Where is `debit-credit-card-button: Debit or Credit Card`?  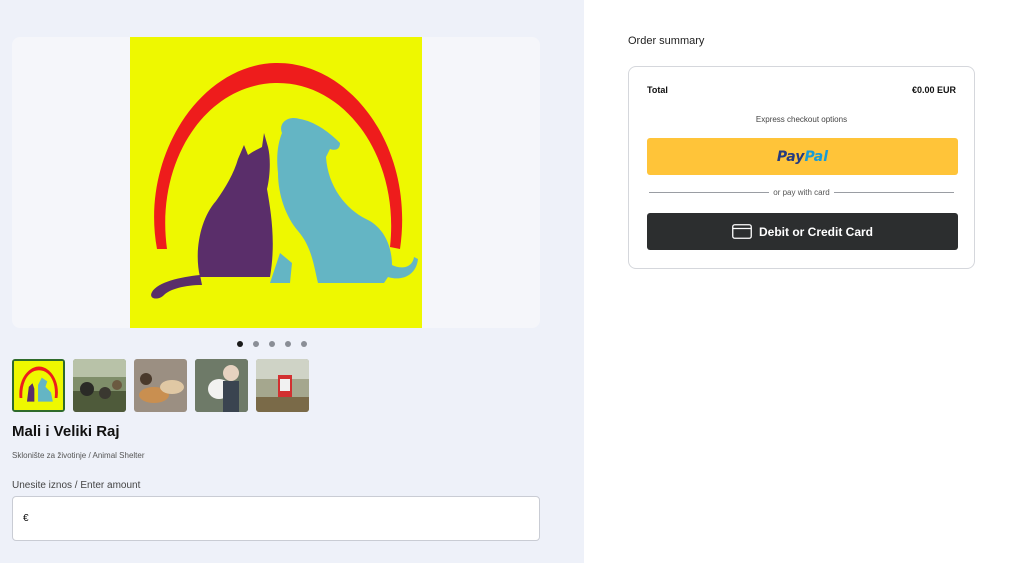
debit-credit-card-button: Debit or Credit Card is located at coordinates (802, 231).